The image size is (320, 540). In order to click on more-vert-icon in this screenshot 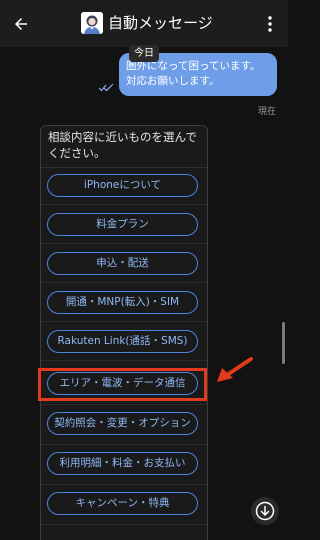, I will do `click(270, 24)`.